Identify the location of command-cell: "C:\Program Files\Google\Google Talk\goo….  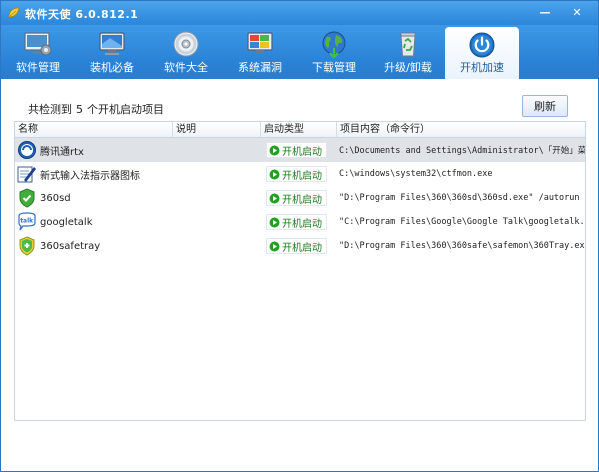
(462, 222).